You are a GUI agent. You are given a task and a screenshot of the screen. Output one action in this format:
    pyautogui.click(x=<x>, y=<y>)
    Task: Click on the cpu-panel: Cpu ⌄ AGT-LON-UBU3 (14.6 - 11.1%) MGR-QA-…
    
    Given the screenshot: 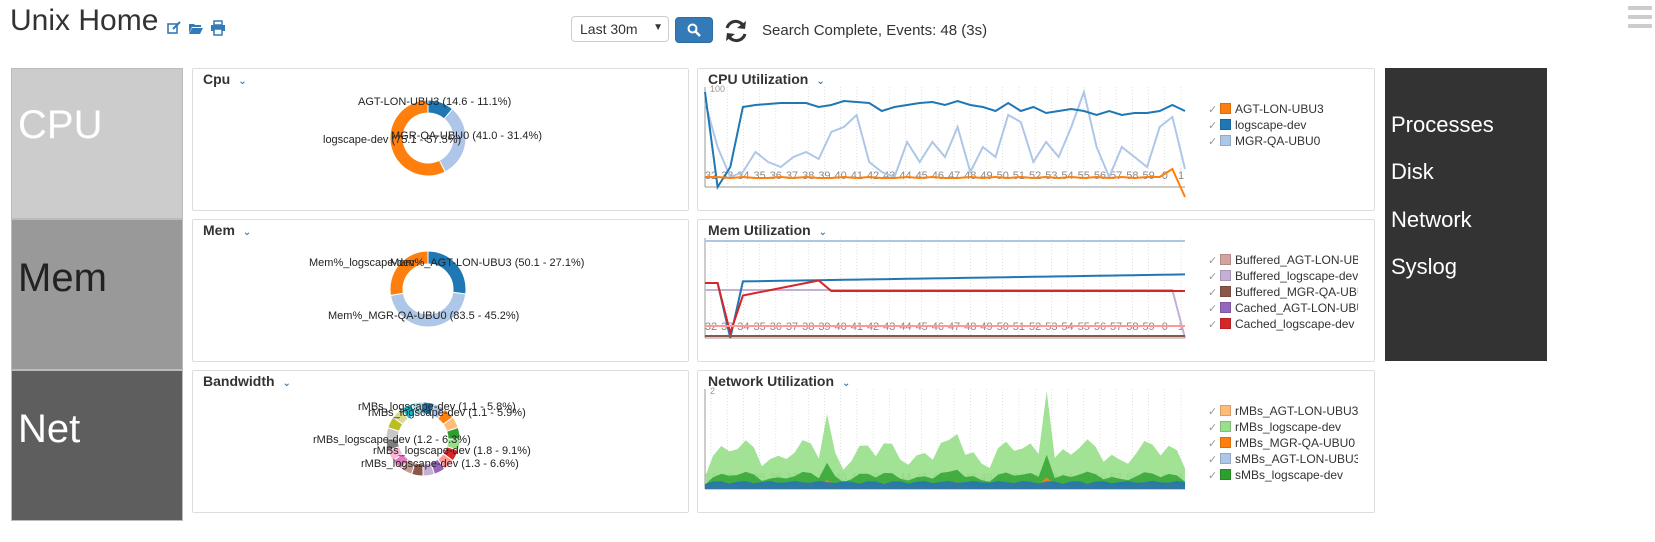 What is the action you would take?
    pyautogui.click(x=440, y=139)
    